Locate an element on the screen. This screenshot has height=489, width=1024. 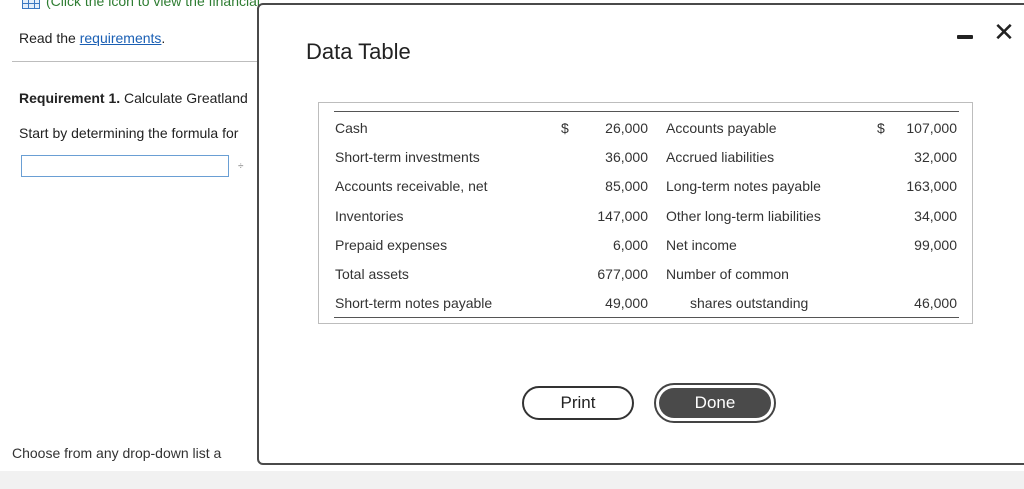
done-button: Done is located at coordinates (715, 403).